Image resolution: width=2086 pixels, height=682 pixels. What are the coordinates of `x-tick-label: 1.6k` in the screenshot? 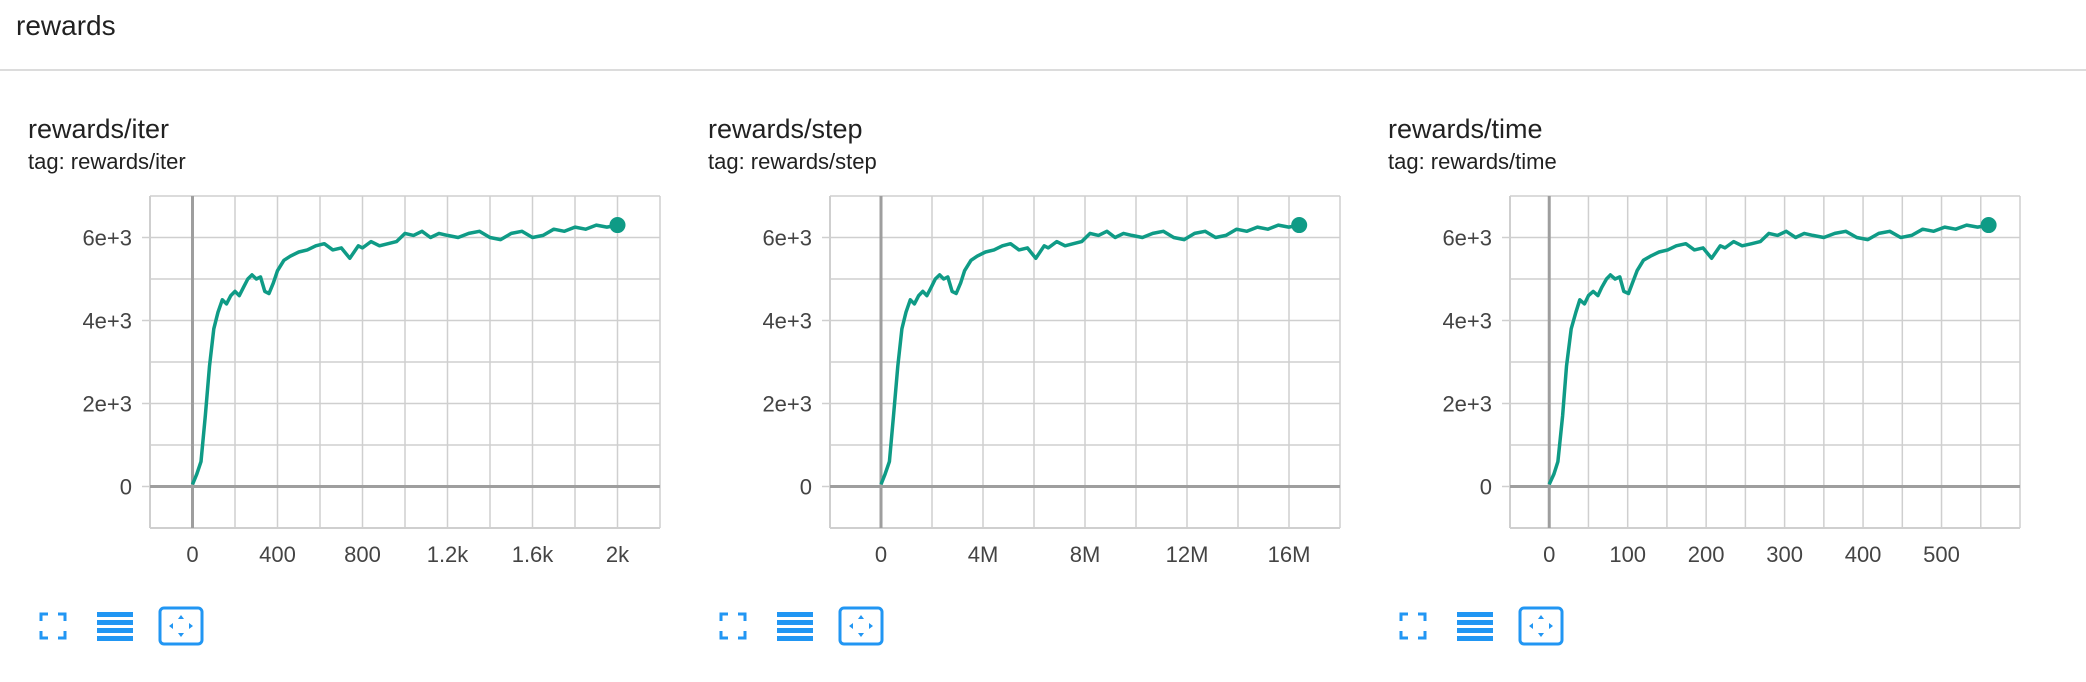 It's located at (533, 554).